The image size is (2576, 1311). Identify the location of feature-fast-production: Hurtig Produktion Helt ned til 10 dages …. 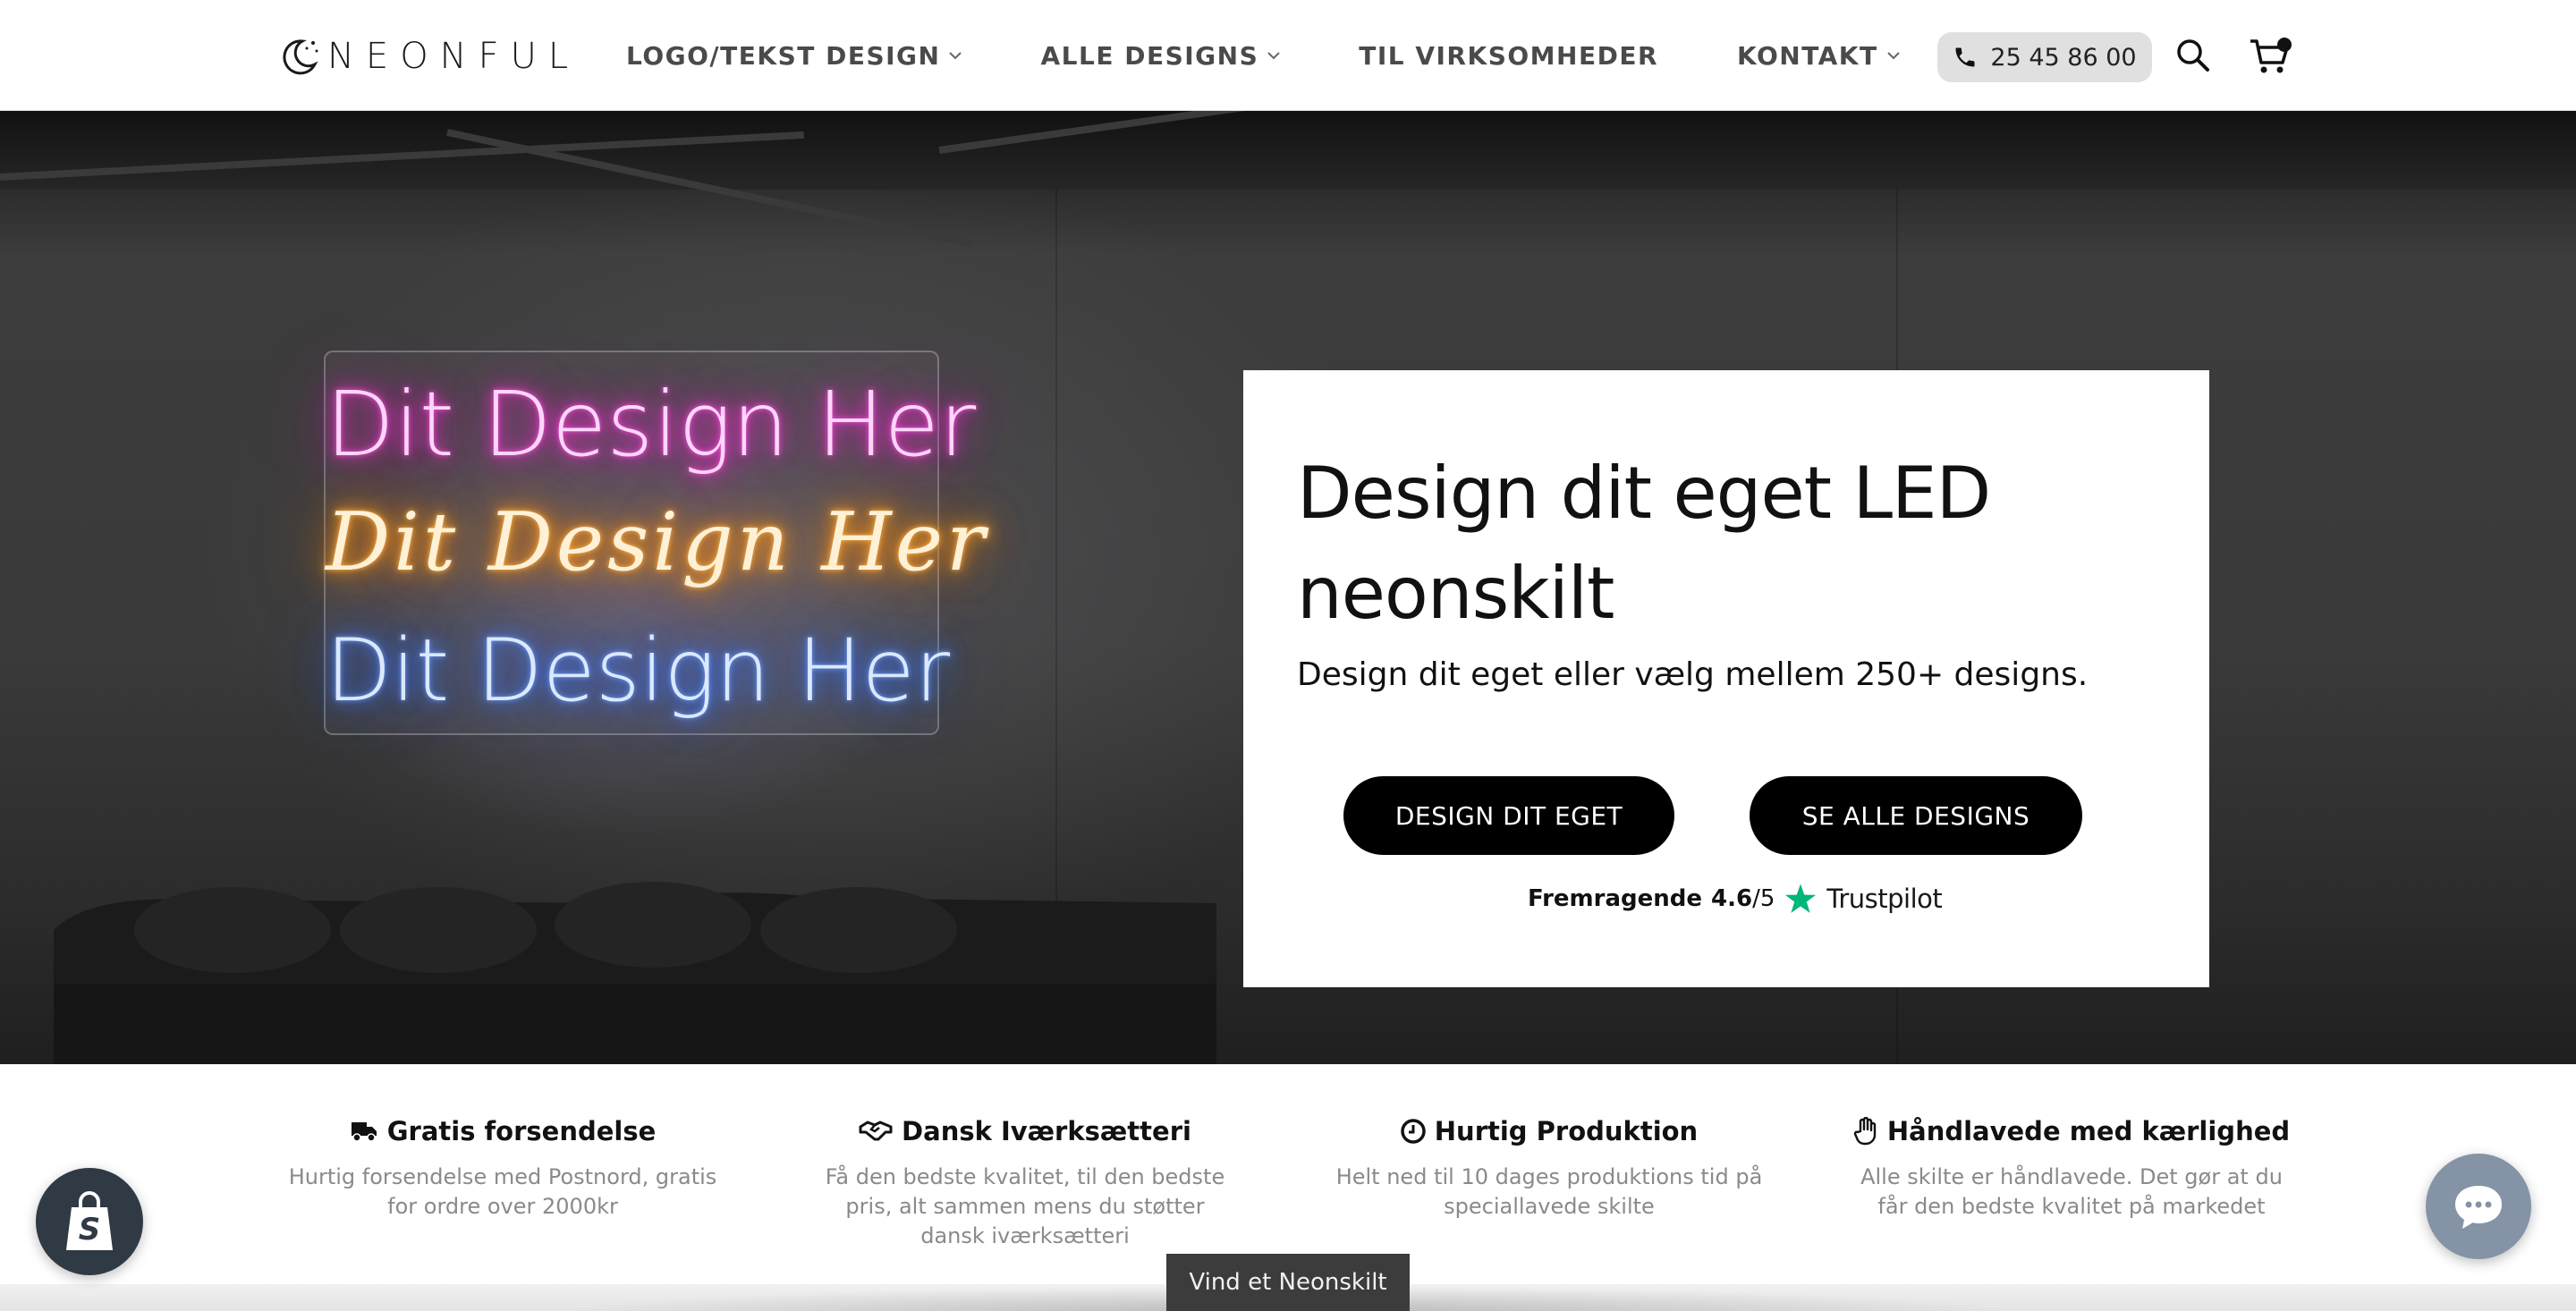
(1549, 1169).